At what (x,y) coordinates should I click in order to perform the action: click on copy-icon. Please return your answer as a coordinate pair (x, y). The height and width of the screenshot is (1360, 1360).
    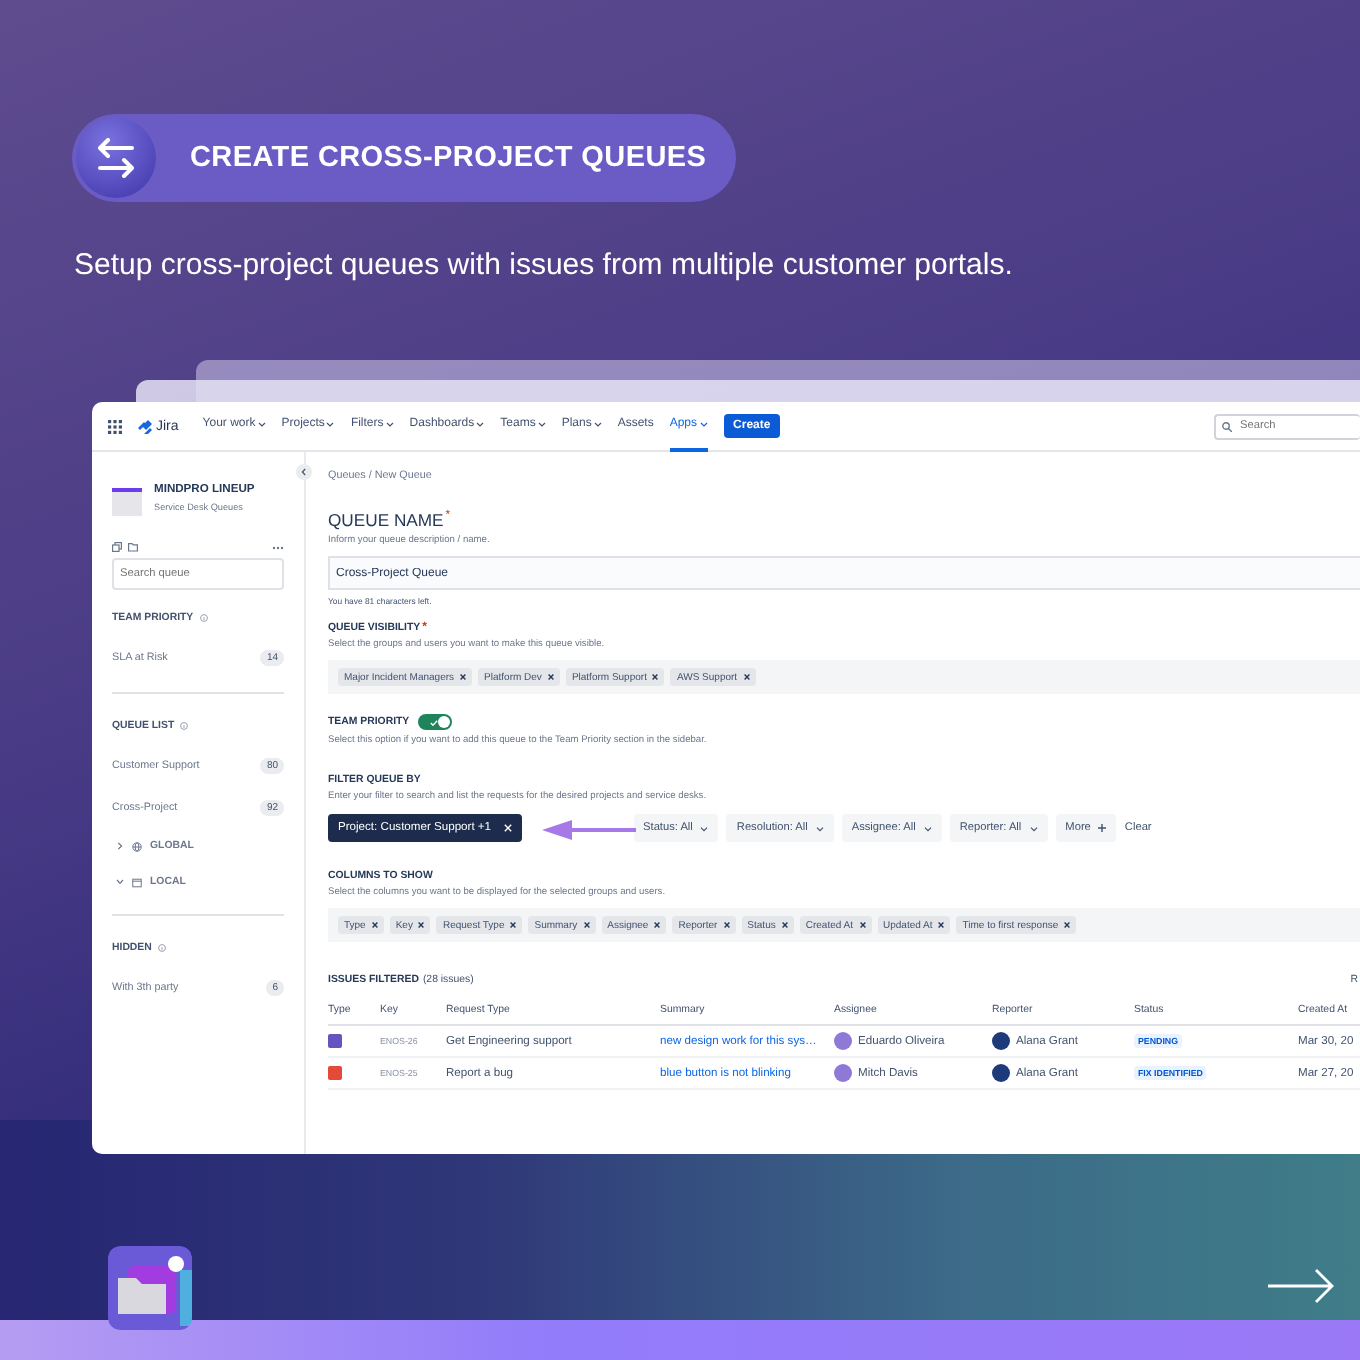
    Looking at the image, I should click on (117, 547).